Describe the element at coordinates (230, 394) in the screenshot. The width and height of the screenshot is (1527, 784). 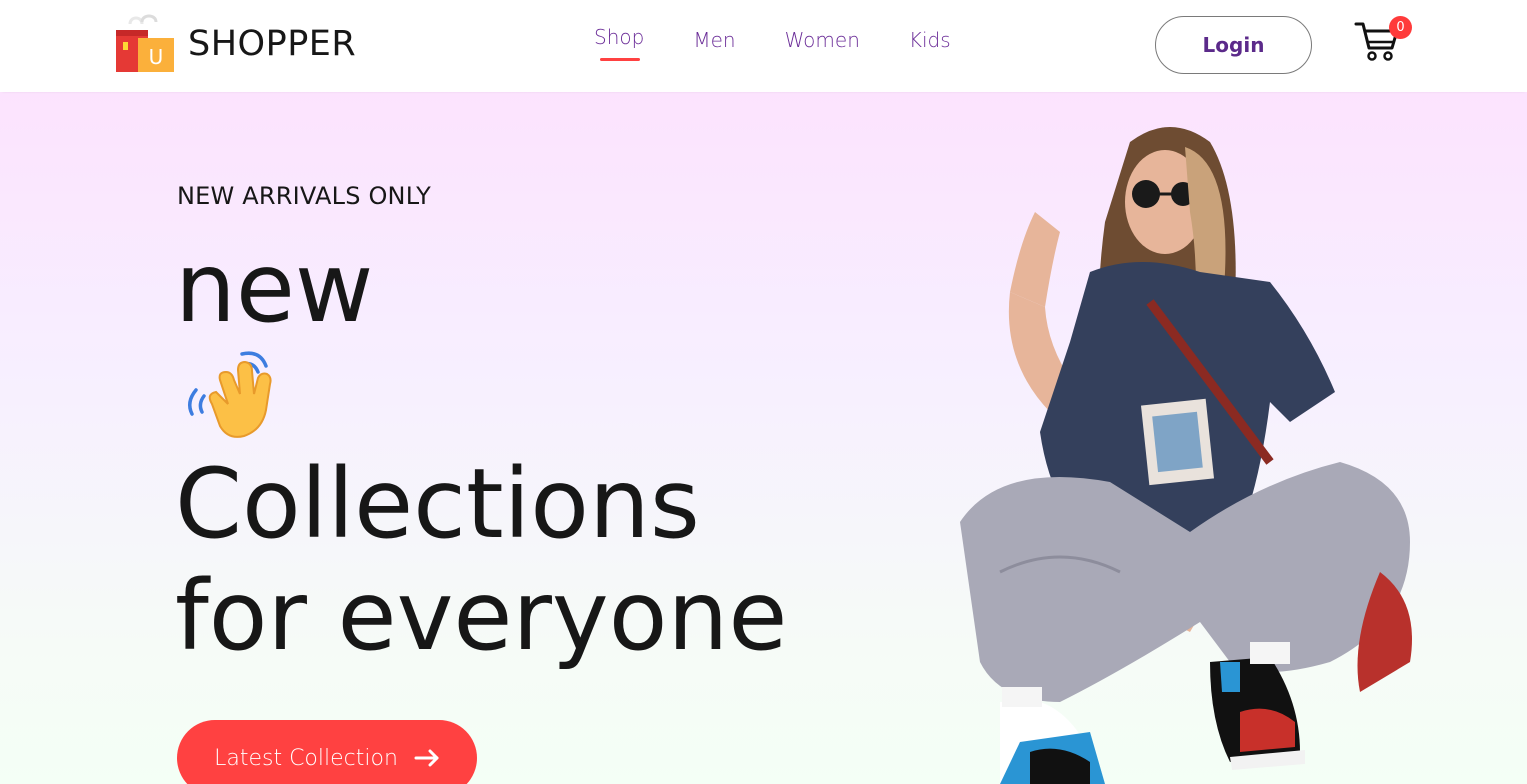
I see `waving-hand-icon` at that location.